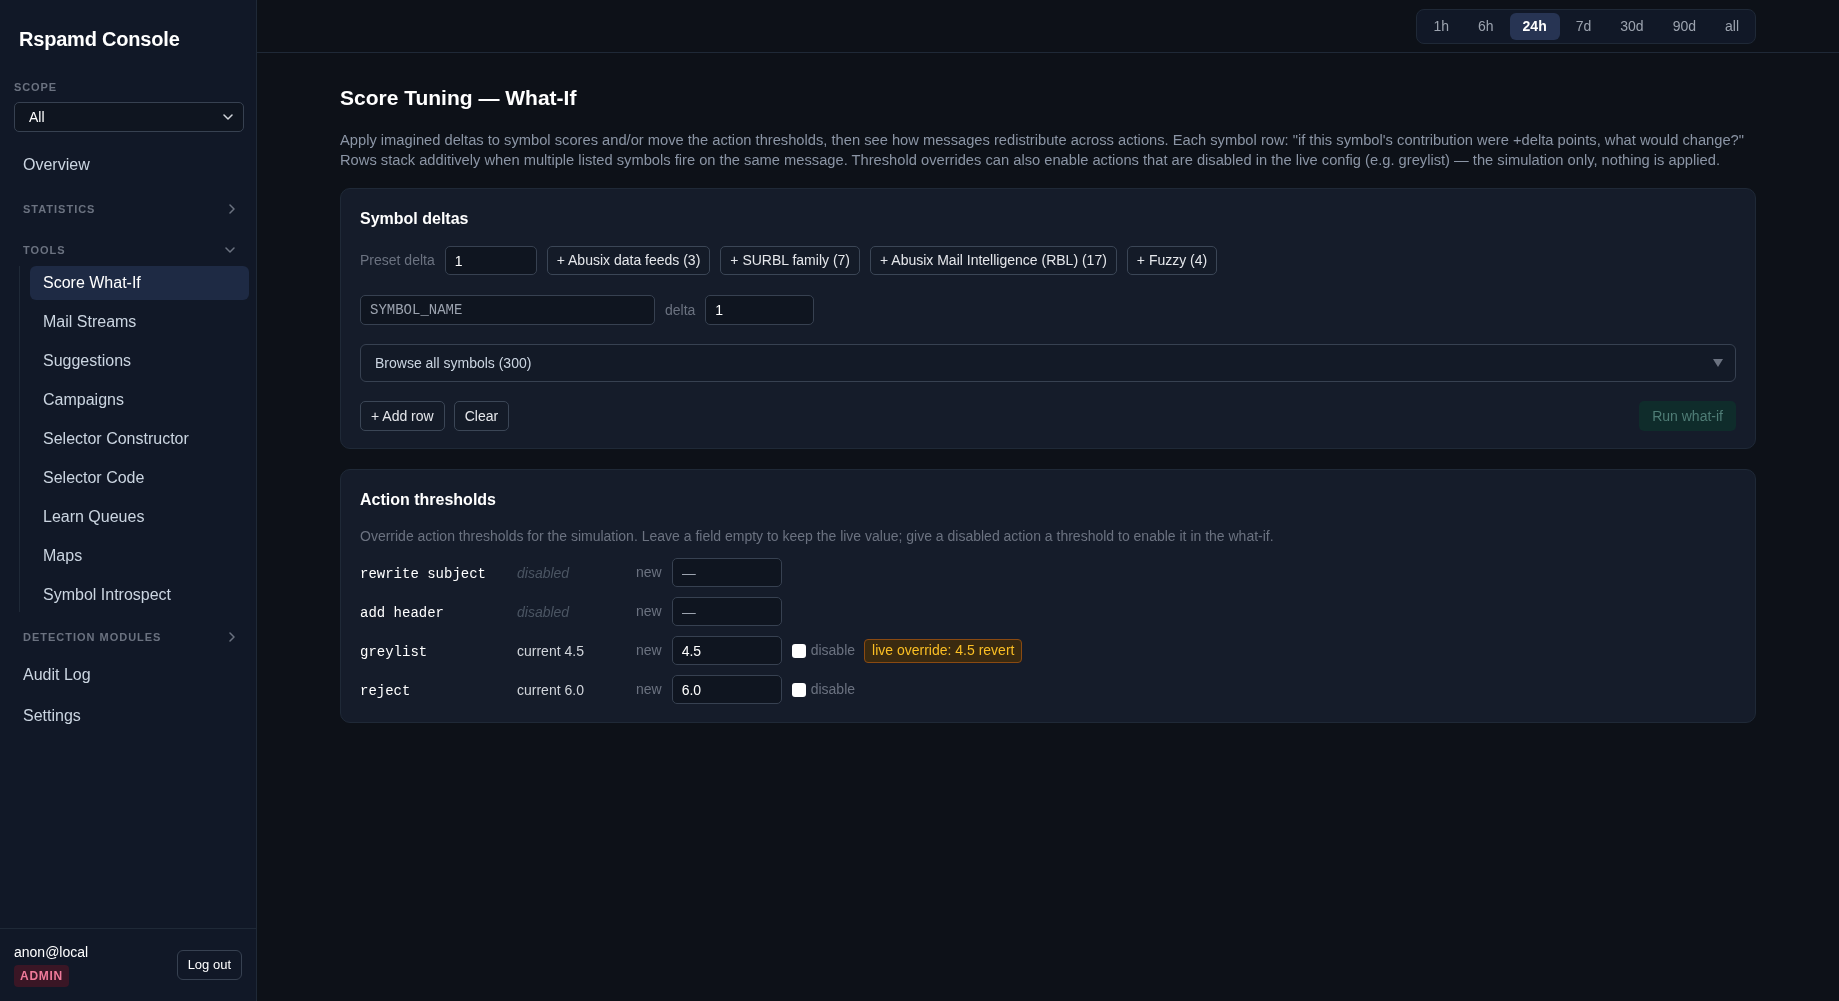  Describe the element at coordinates (790, 260) in the screenshot. I see `preset-button: + SURBL family (7)` at that location.